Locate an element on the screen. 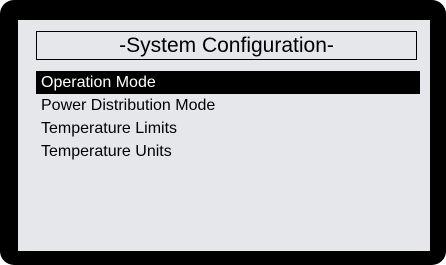  screen-title-label: -System Configuration- is located at coordinates (226, 45).